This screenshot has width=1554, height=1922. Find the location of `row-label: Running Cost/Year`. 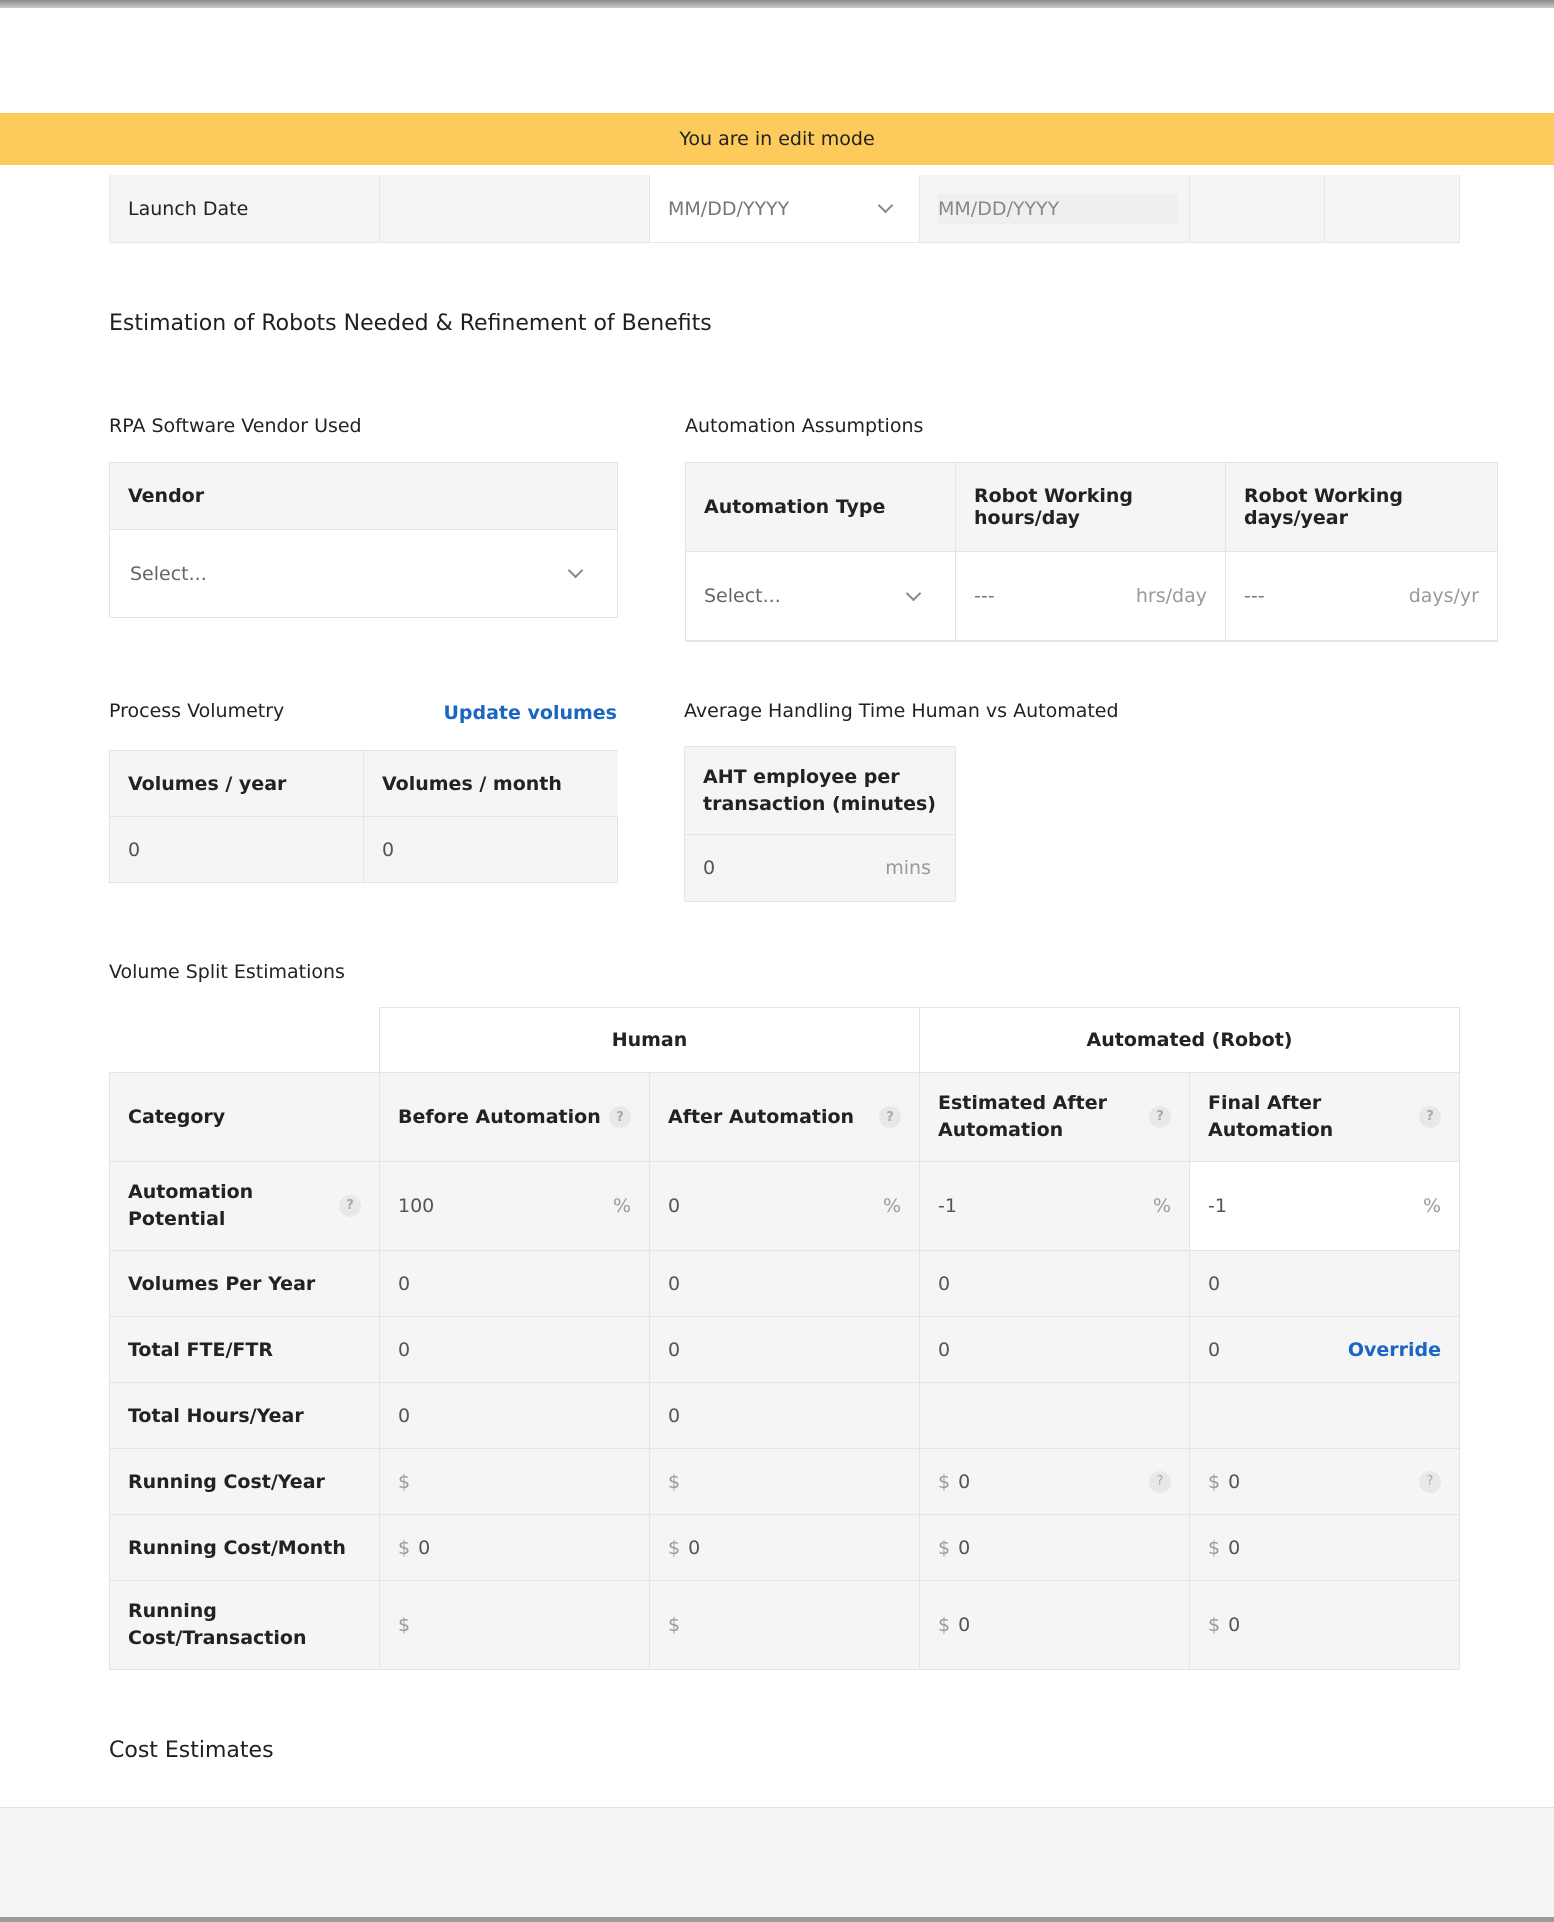

row-label: Running Cost/Year is located at coordinates (245, 1482).